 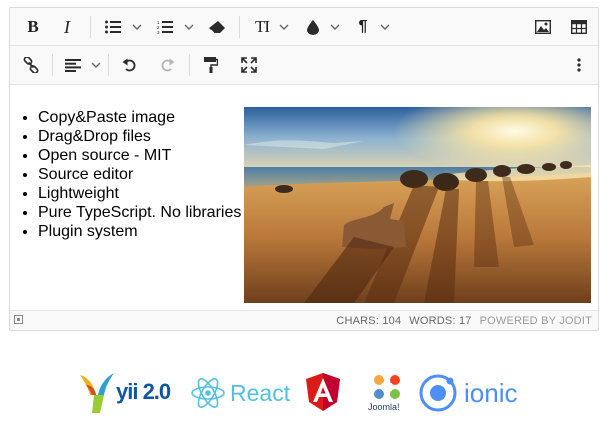 I want to click on brush-button, so click(x=313, y=27).